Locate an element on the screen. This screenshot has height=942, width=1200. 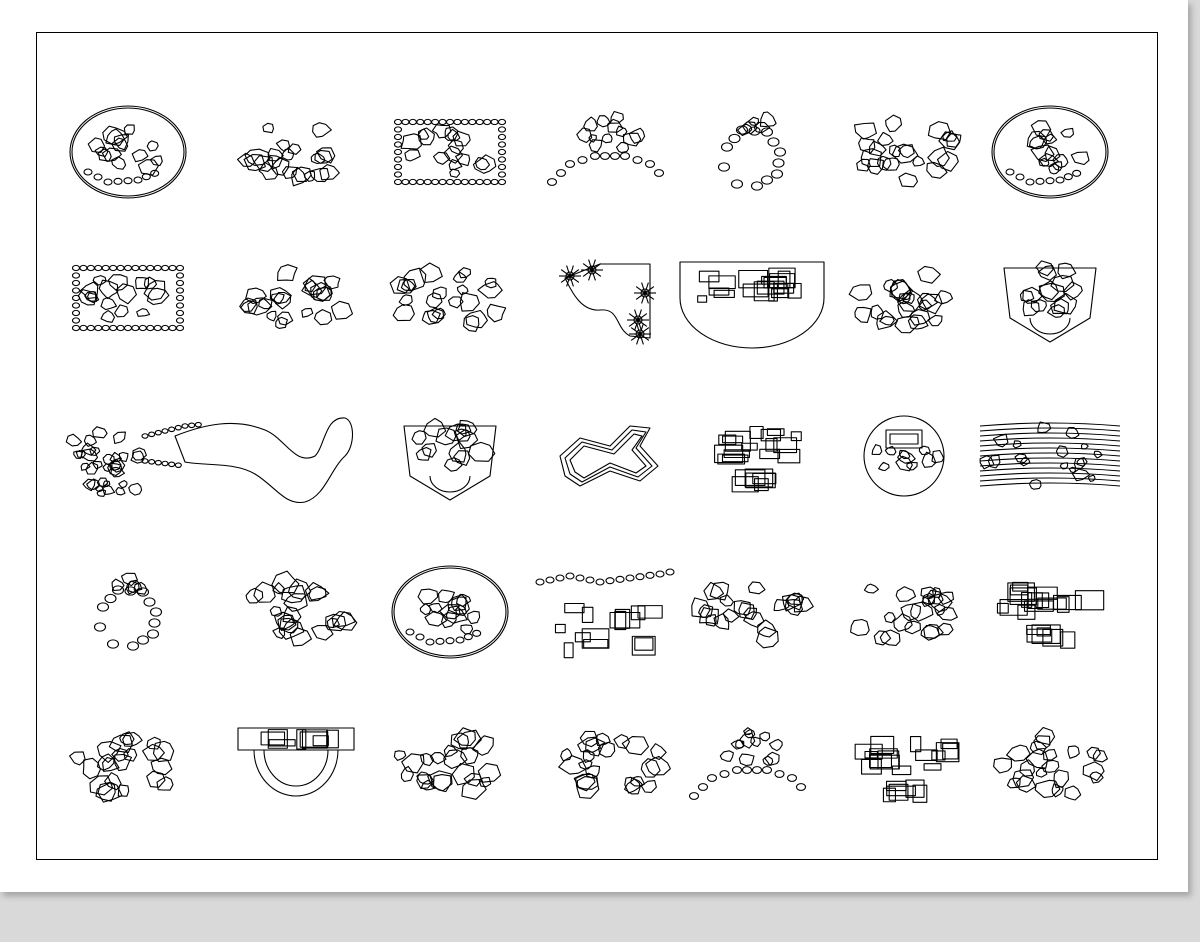
rock-angular-stack is located at coordinates (610, 456).